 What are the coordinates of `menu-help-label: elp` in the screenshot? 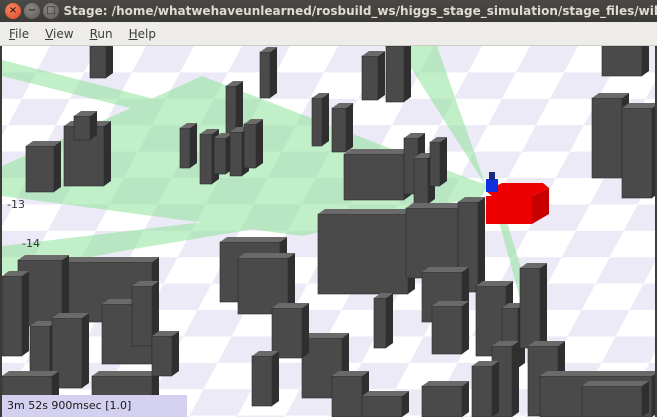 It's located at (146, 33).